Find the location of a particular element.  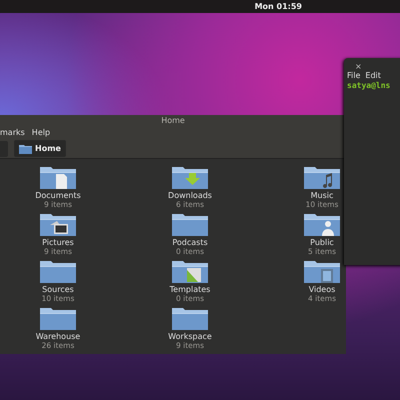

folder-name: Downloads is located at coordinates (190, 195).